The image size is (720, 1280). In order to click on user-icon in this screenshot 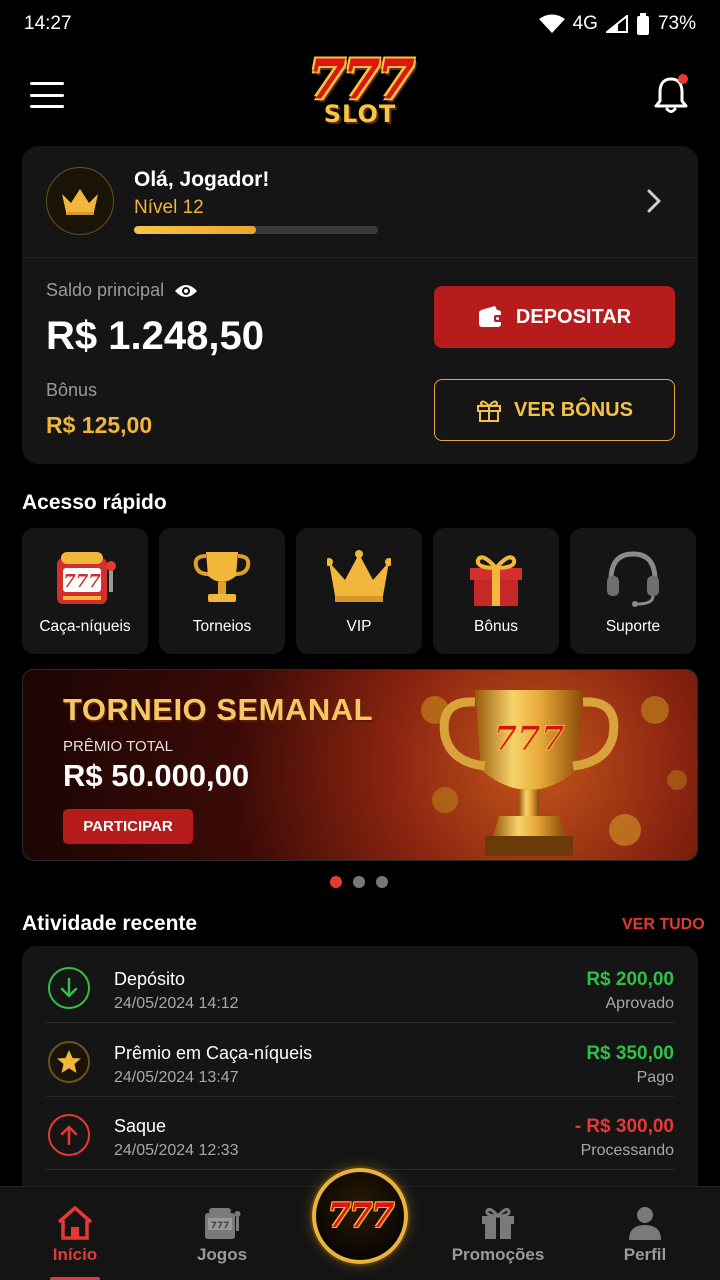, I will do `click(645, 1223)`.